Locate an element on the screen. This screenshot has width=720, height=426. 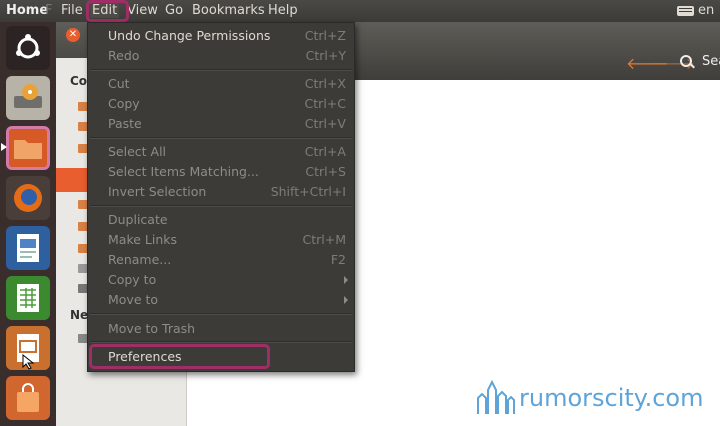
launcher-calc is located at coordinates (28, 298).